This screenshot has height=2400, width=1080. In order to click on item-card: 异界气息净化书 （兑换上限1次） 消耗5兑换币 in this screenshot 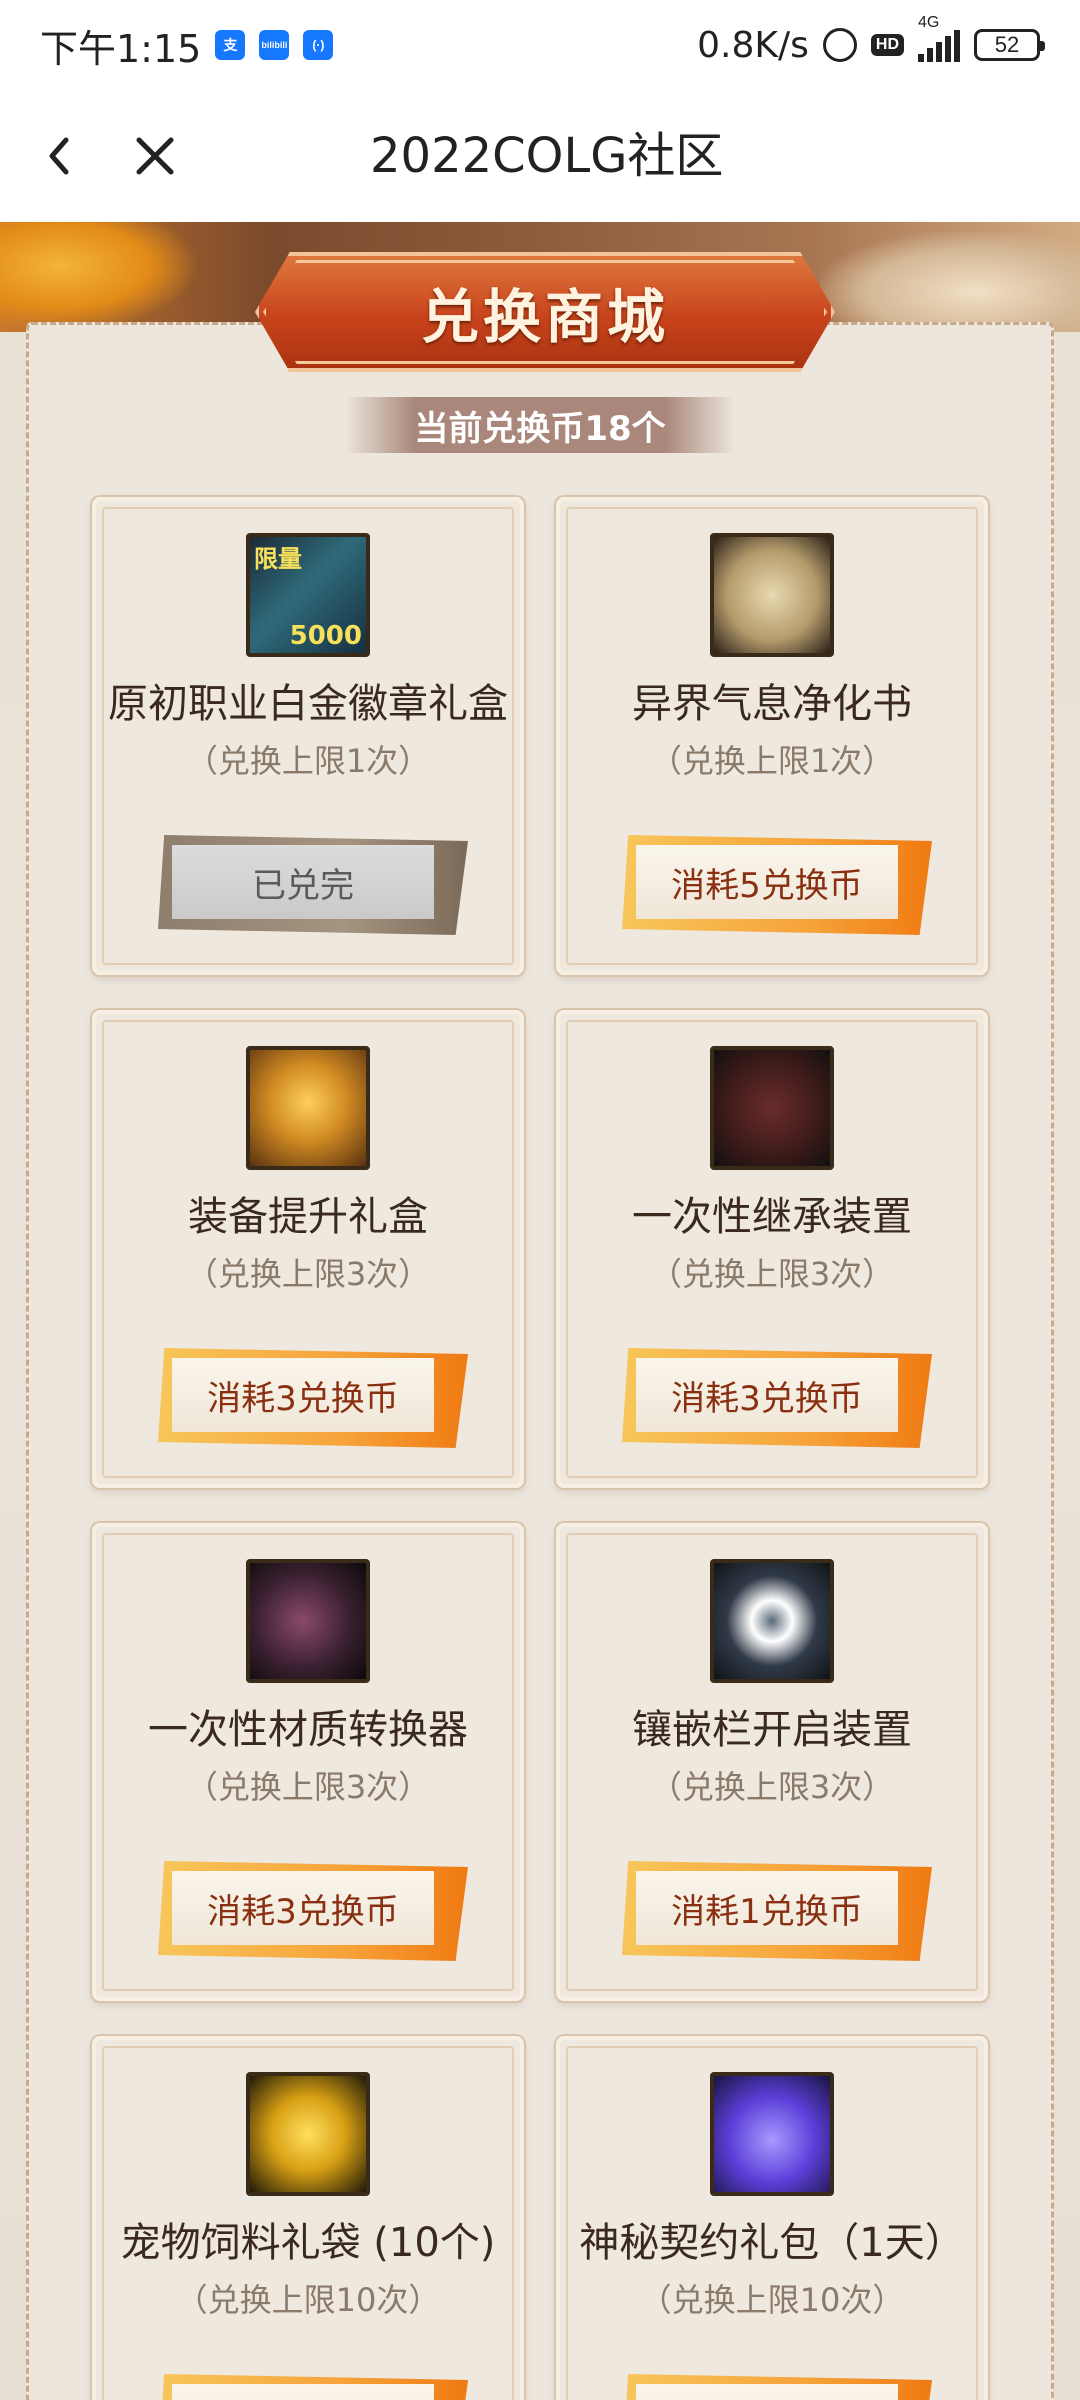, I will do `click(772, 736)`.